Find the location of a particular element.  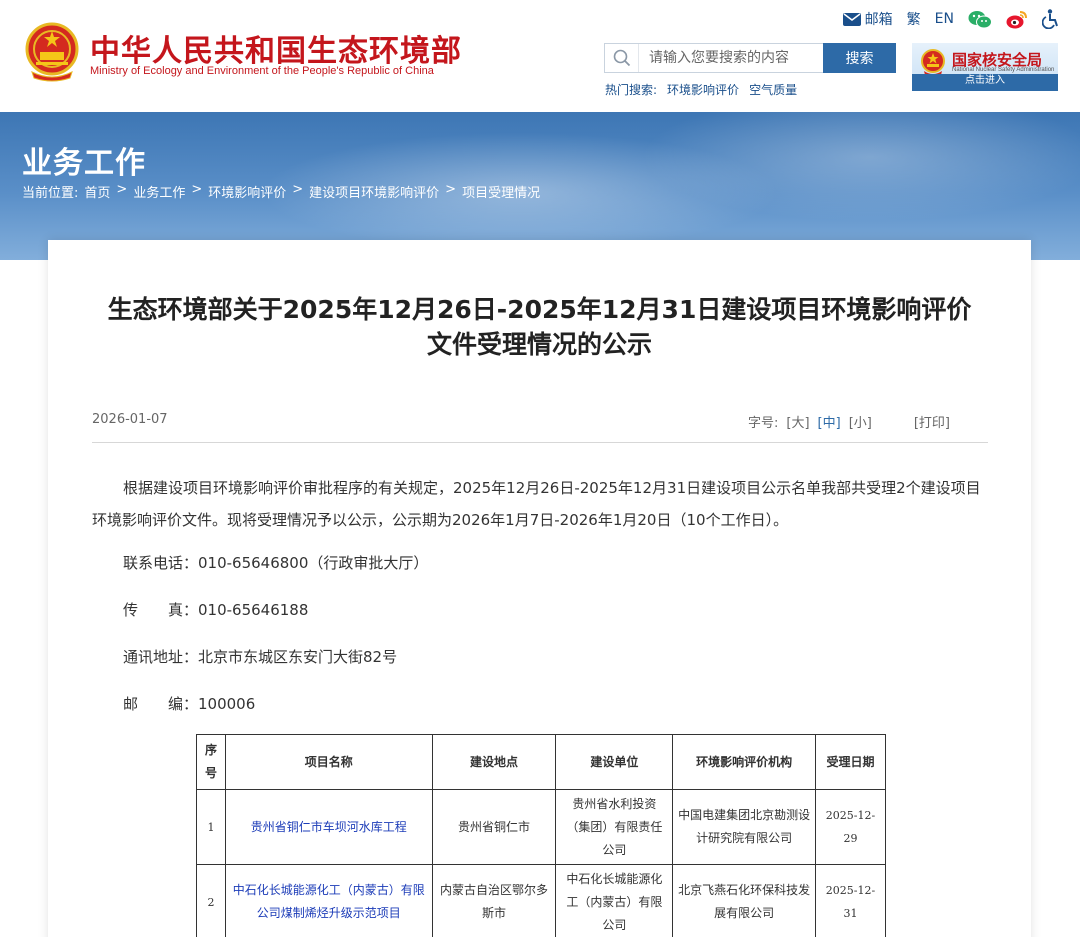

article-title-line: 生态环境部关于2025年12月26日-2025年12月31日建设项目环境影响评价 is located at coordinates (539, 309).